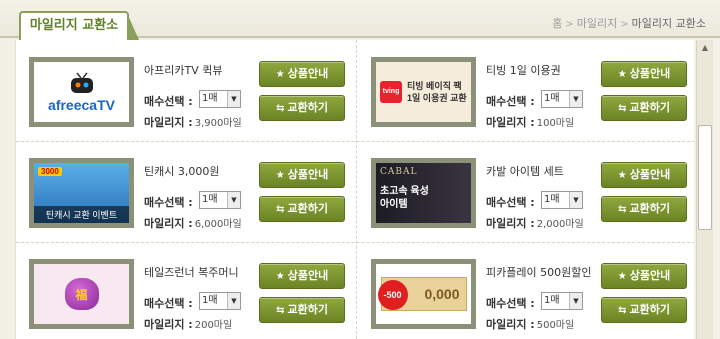  What do you see at coordinates (399, 172) in the screenshot?
I see `cabal-logo: CABAL` at bounding box center [399, 172].